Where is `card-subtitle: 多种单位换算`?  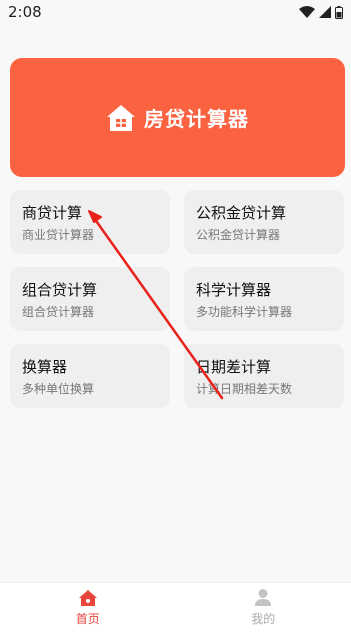
card-subtitle: 多种单位换算 is located at coordinates (90, 389).